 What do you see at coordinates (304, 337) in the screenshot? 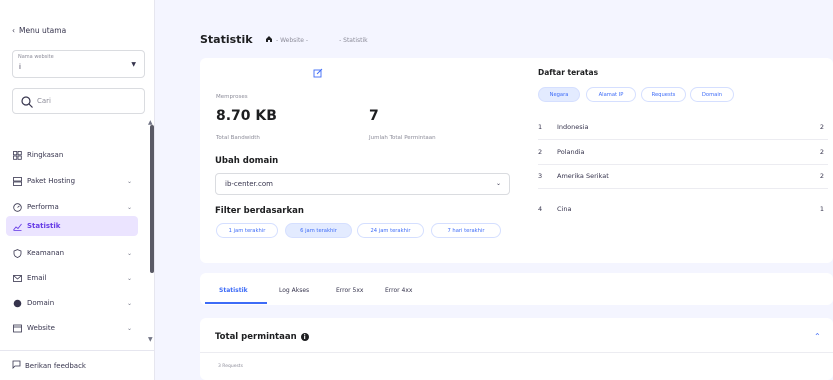
I see `info-icon: i` at bounding box center [304, 337].